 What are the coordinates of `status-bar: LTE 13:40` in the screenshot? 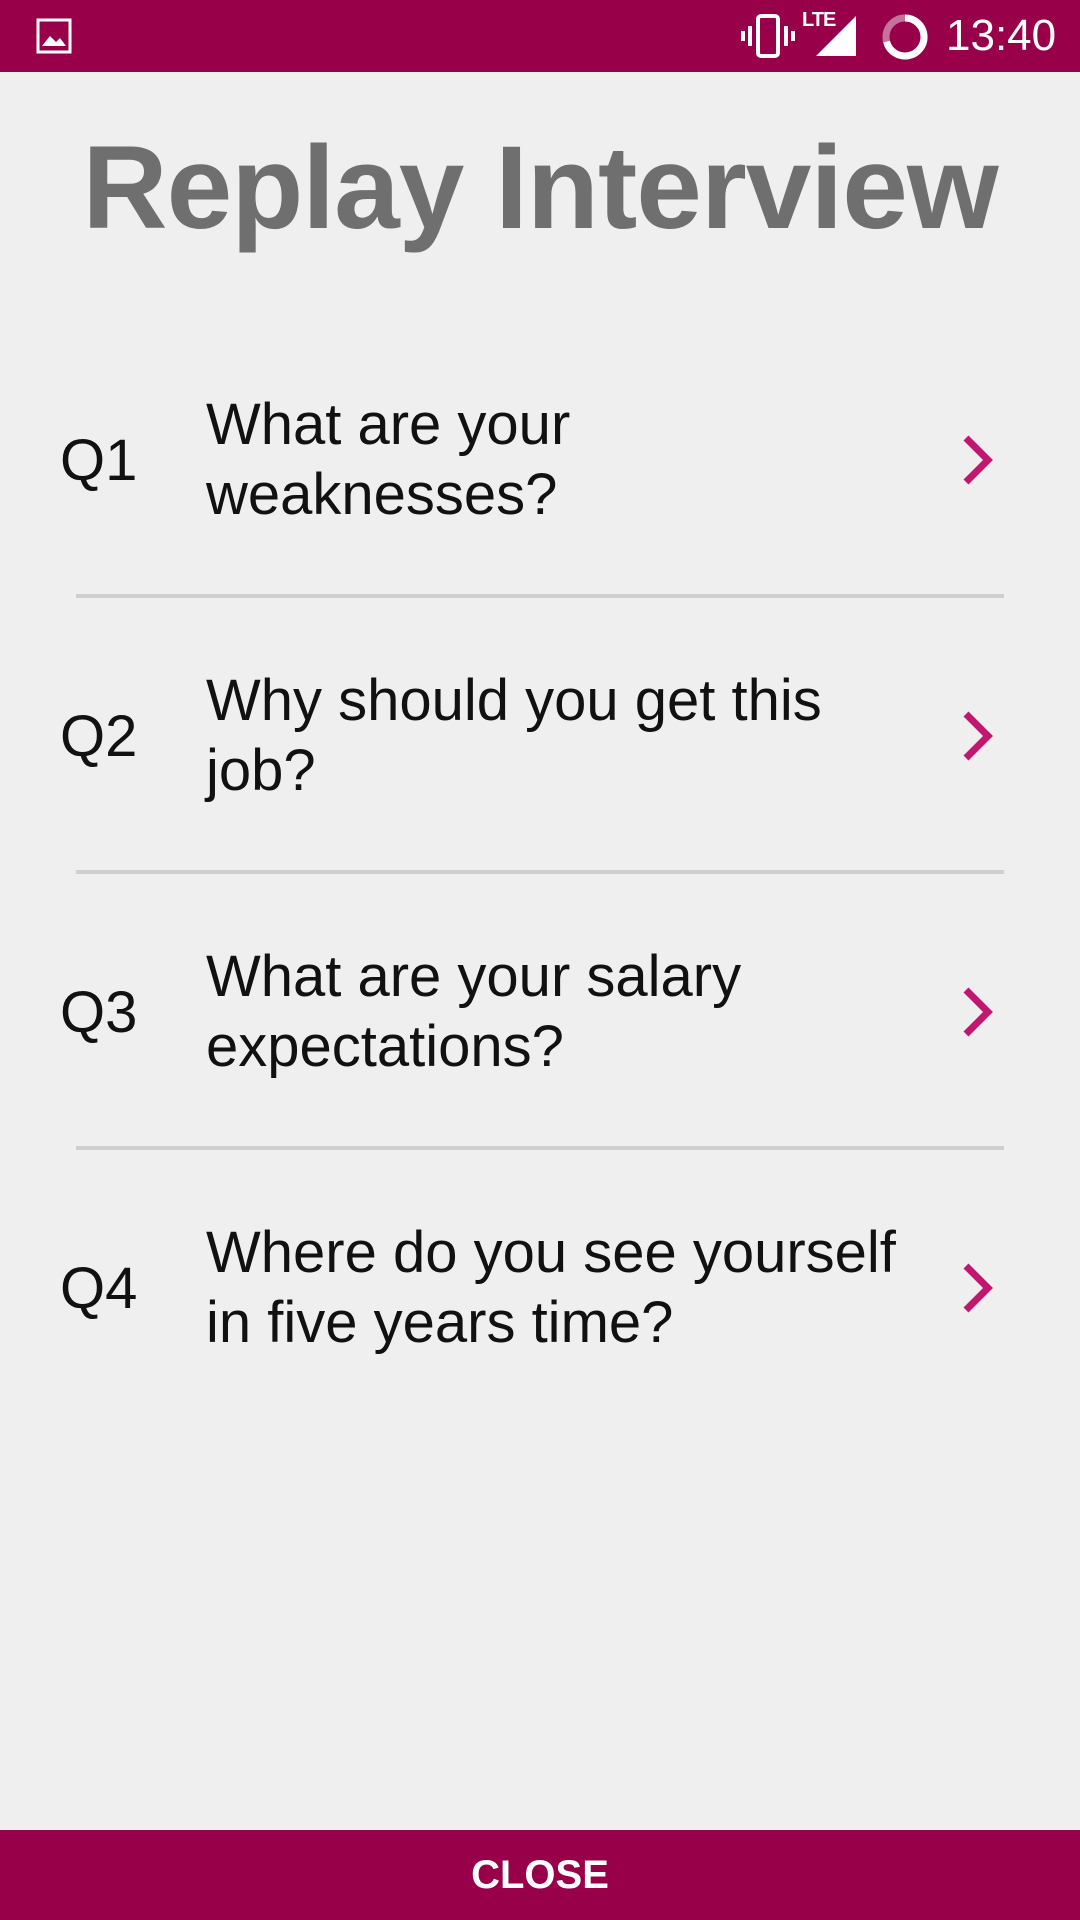 It's located at (540, 36).